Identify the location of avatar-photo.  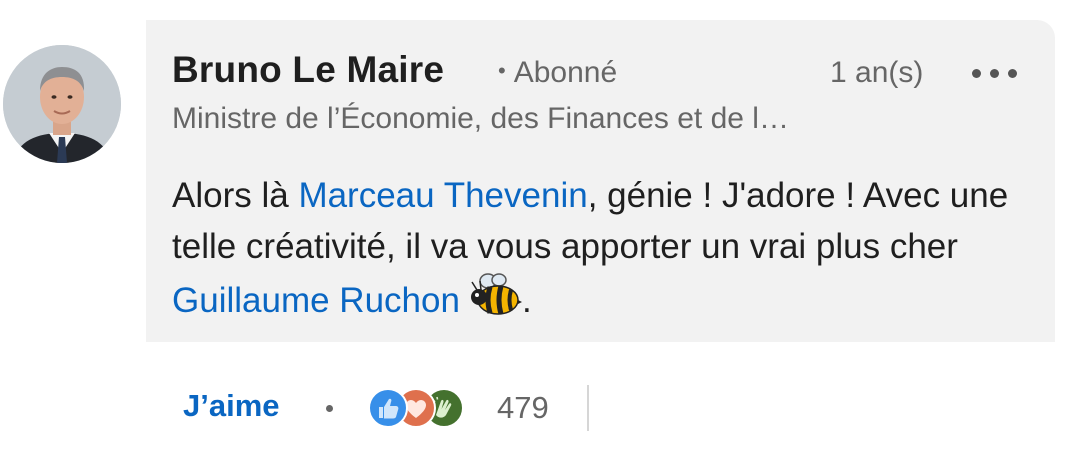
(62, 104).